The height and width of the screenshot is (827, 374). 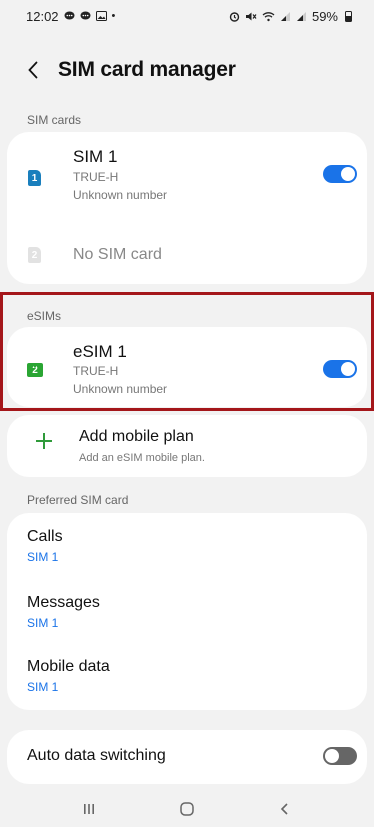 What do you see at coordinates (54, 120) in the screenshot?
I see `section-label-sim-cards: SIM cards` at bounding box center [54, 120].